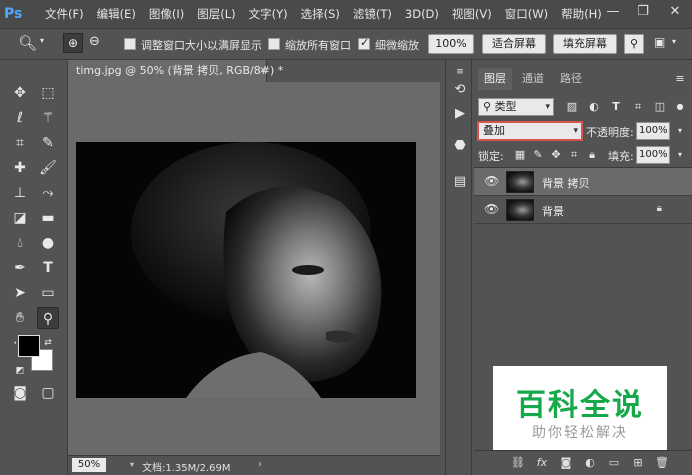 The height and width of the screenshot is (475, 692). Describe the element at coordinates (20, 93) in the screenshot. I see `move-tool-icon: ✥` at that location.